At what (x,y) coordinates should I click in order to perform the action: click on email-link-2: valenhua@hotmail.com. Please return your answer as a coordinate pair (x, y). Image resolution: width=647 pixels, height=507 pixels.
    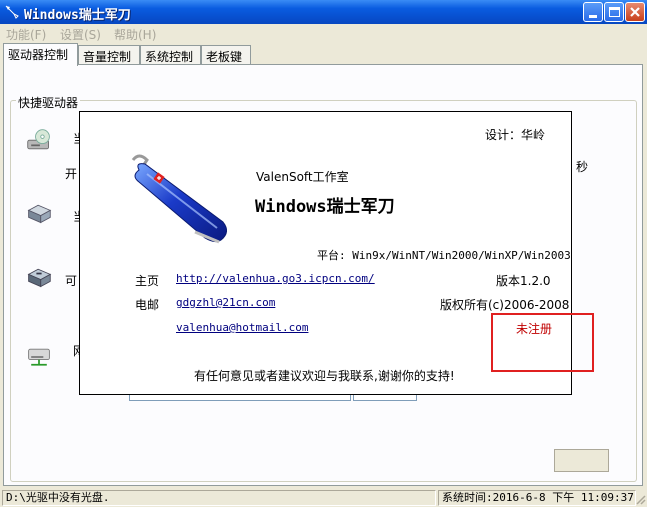
    Looking at the image, I should click on (242, 327).